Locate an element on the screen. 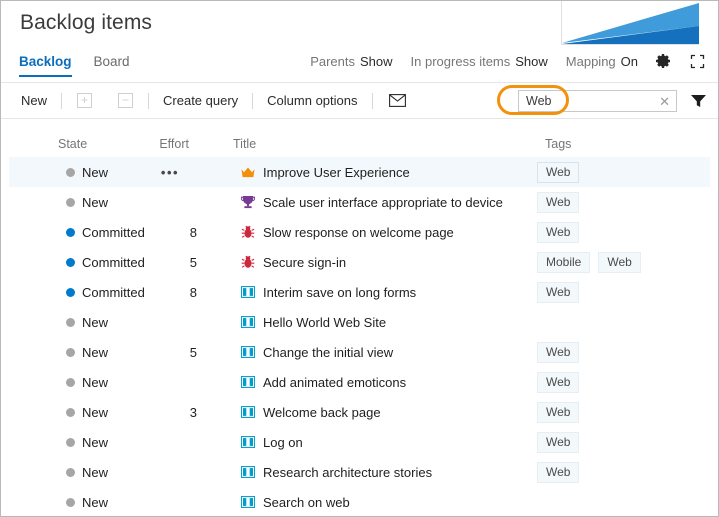  column-header-effort: Effort is located at coordinates (165, 144).